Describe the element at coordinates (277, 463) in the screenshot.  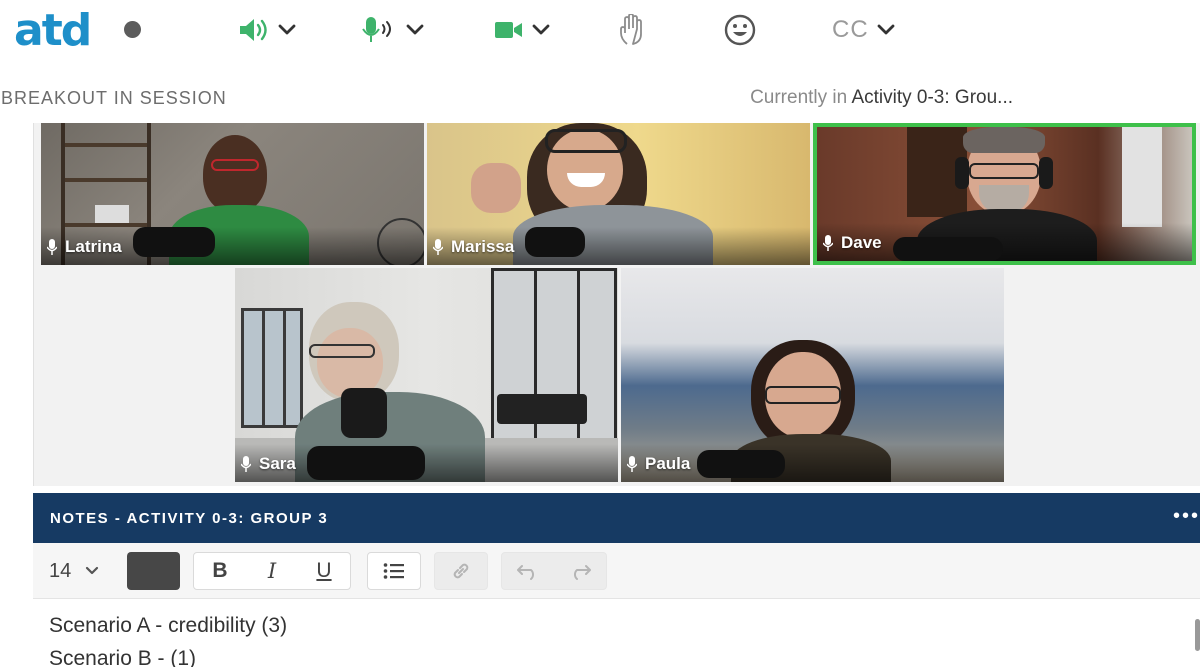
I see `participant-name: Sara` at that location.